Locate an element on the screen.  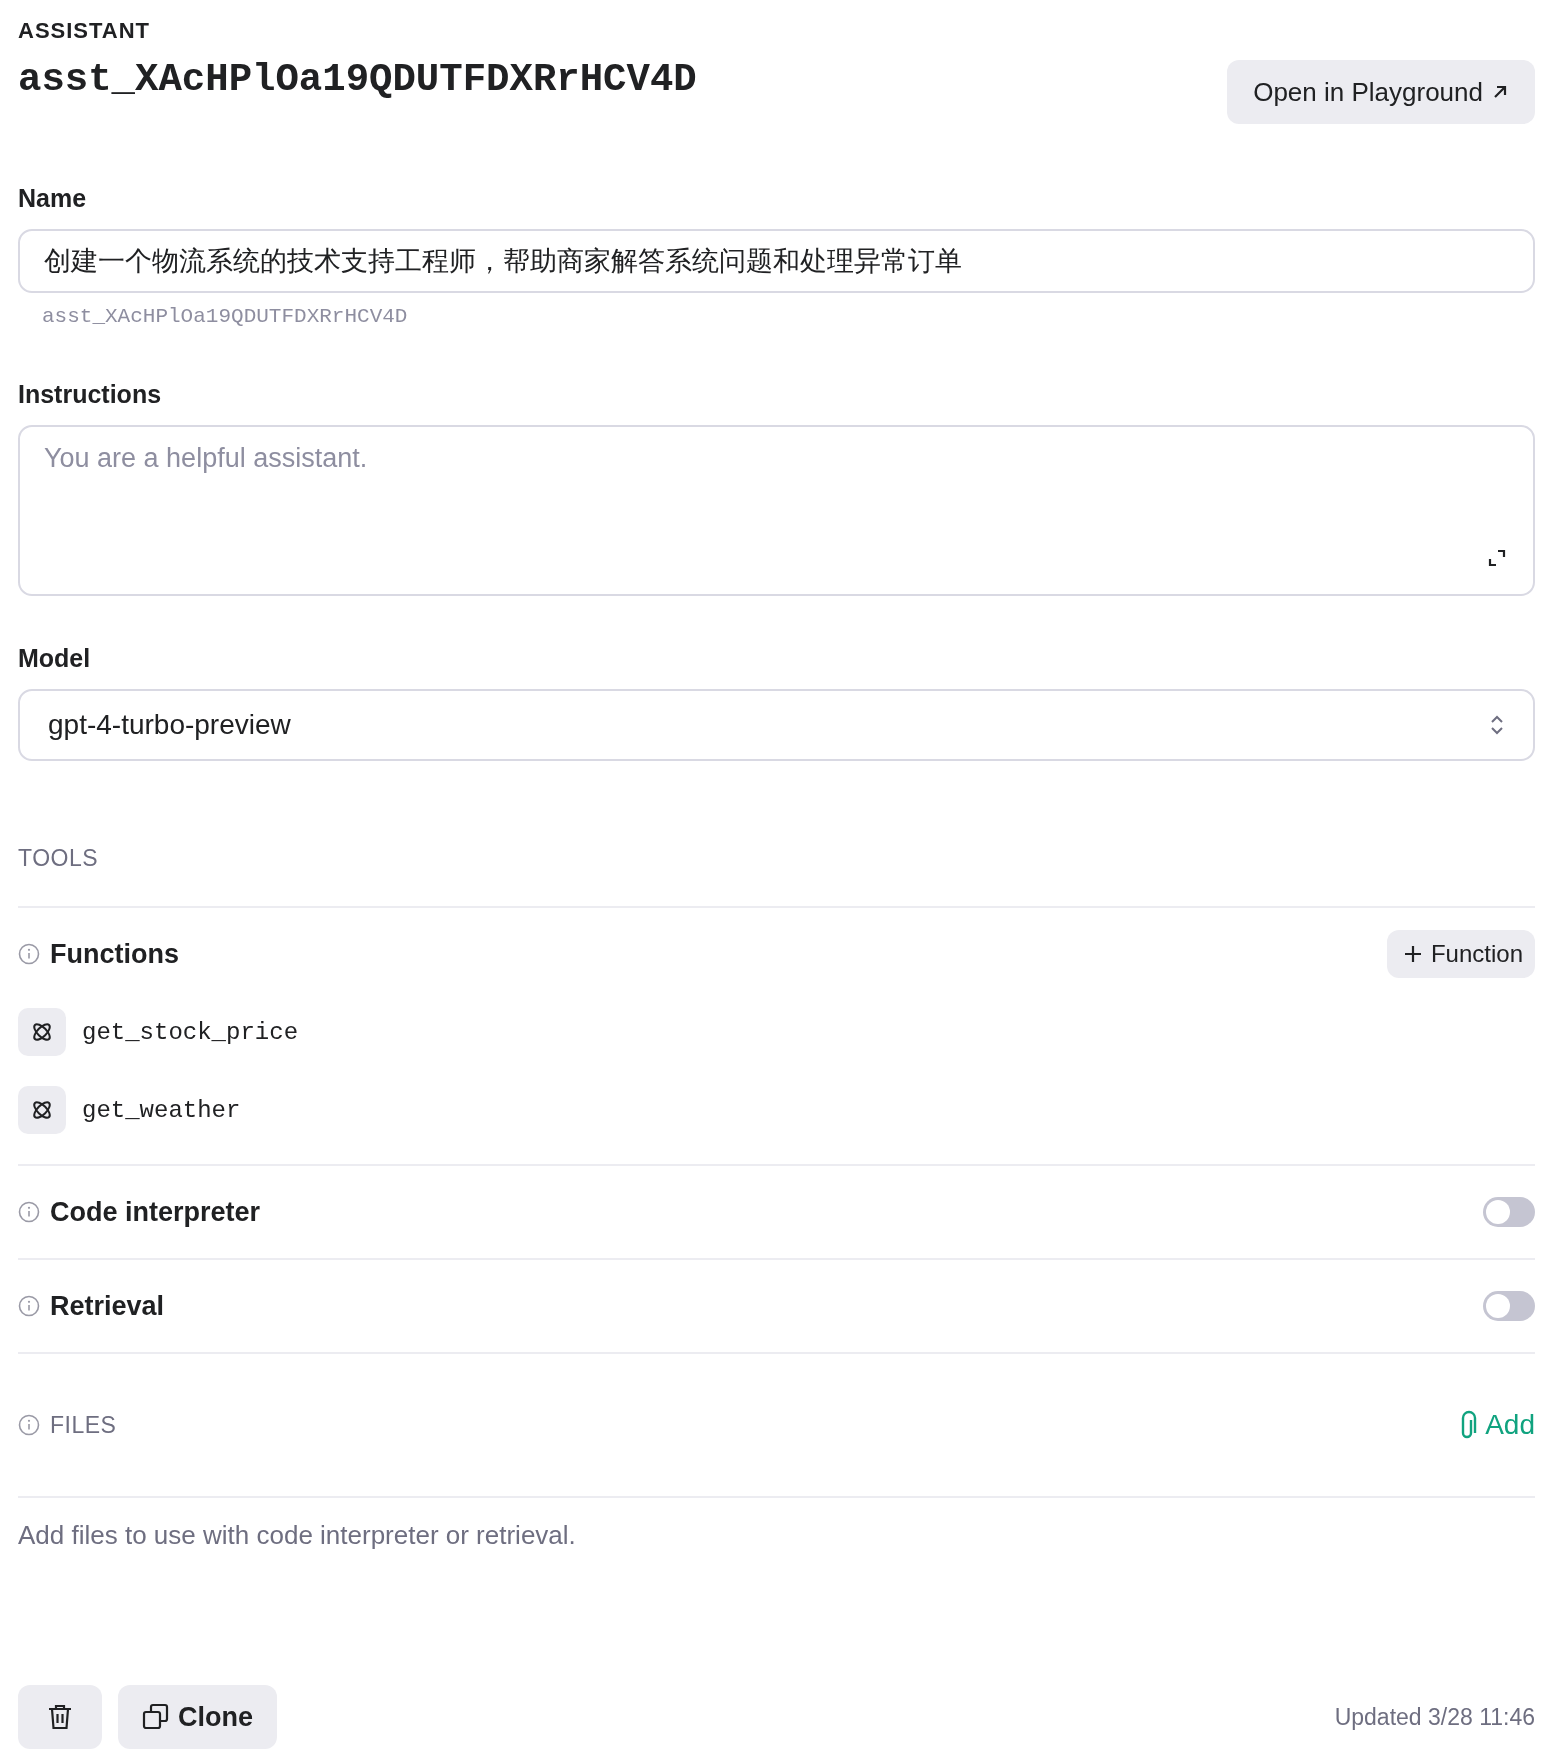
section-heading: FILES is located at coordinates (83, 1425).